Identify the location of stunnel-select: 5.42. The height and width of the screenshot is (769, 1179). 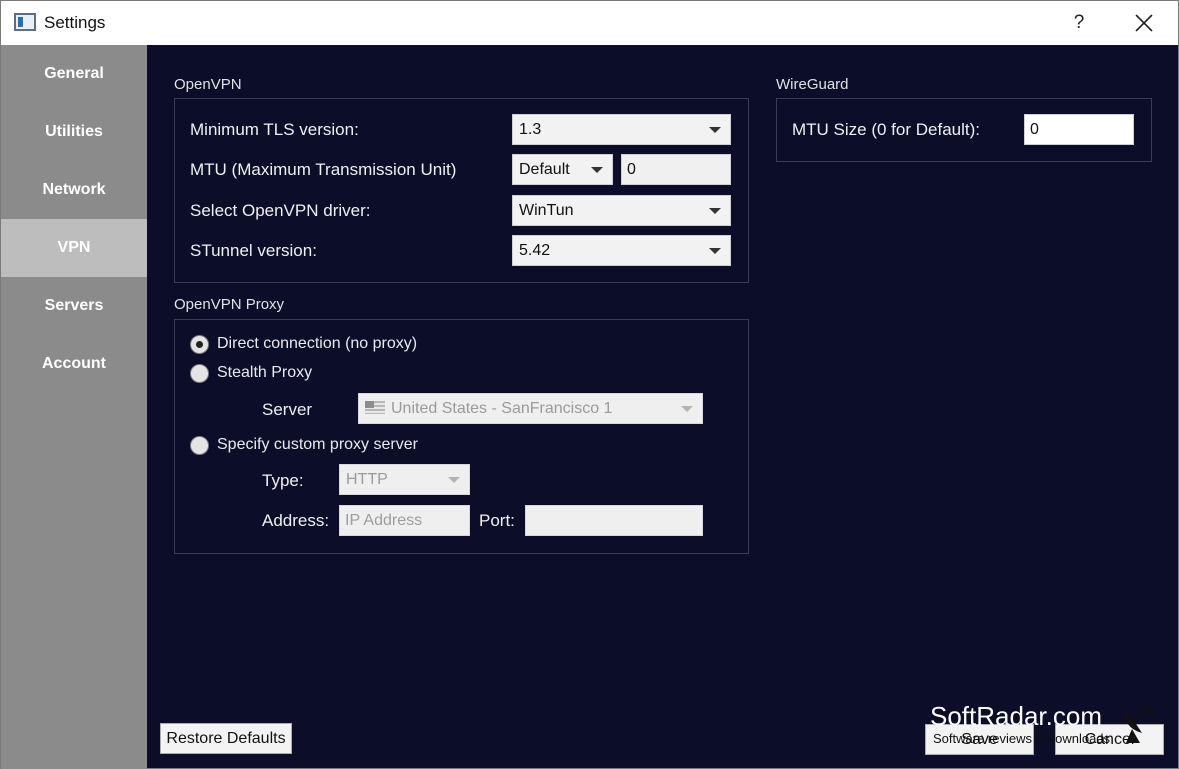
(621, 250).